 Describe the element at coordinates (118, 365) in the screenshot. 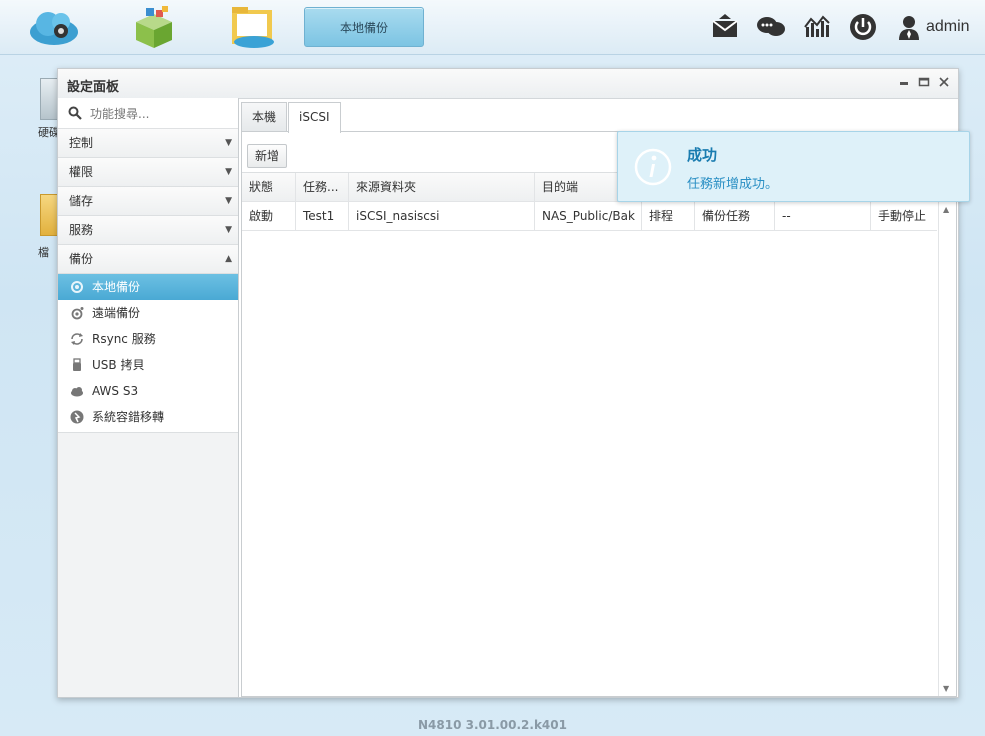

I see `sidebar-item-label: USB 拷貝` at that location.